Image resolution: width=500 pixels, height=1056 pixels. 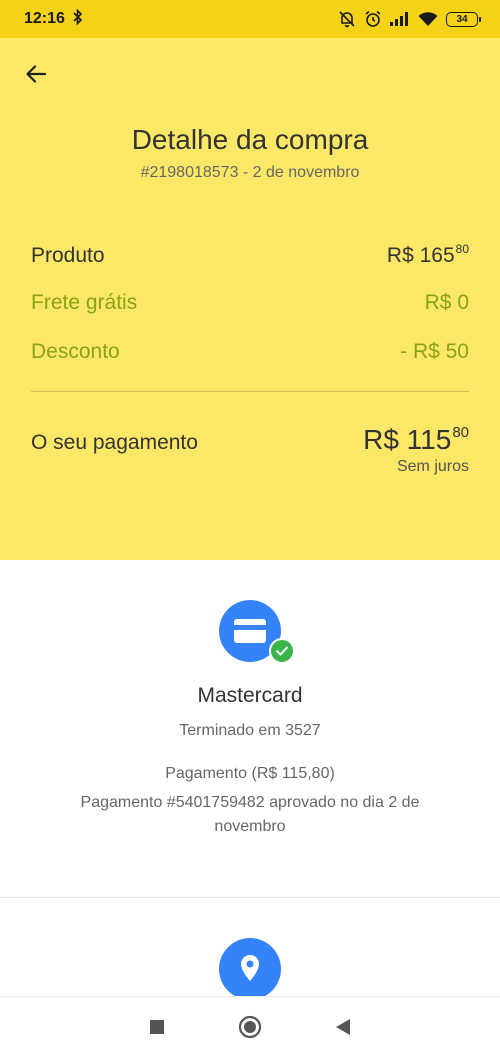 What do you see at coordinates (250, 255) in the screenshot?
I see `product-row: Produto R$ 16580` at bounding box center [250, 255].